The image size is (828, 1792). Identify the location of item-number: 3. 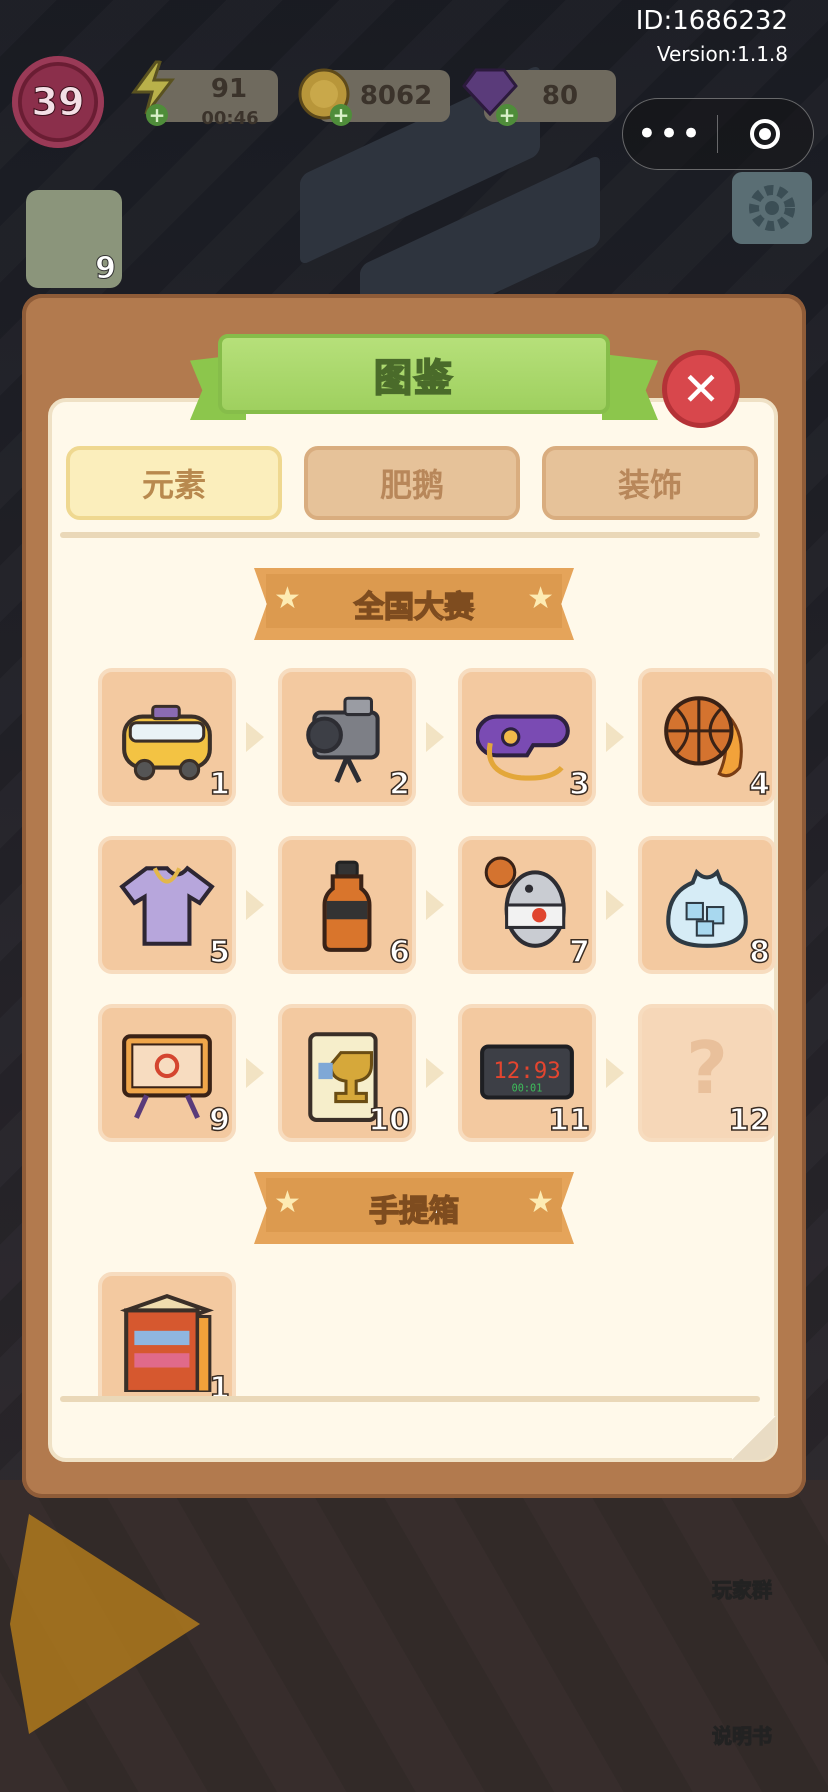
(579, 784).